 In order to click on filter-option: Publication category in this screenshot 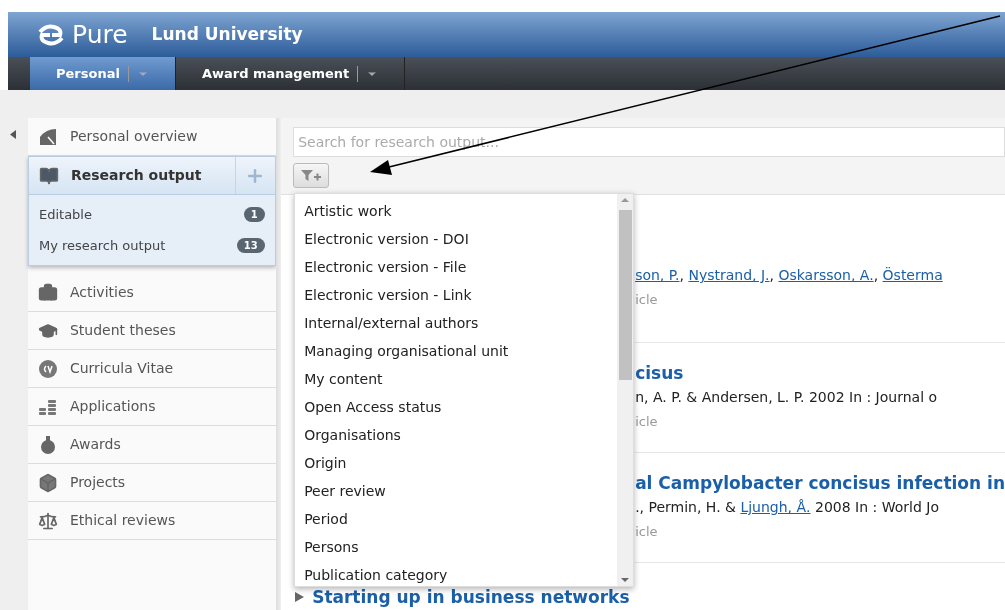, I will do `click(456, 573)`.